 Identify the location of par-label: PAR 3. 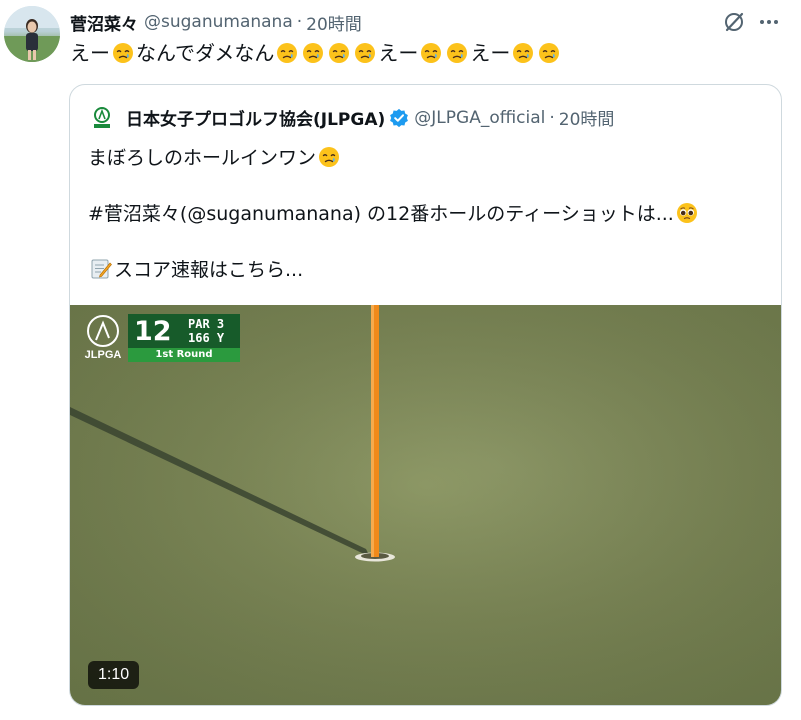
(206, 324).